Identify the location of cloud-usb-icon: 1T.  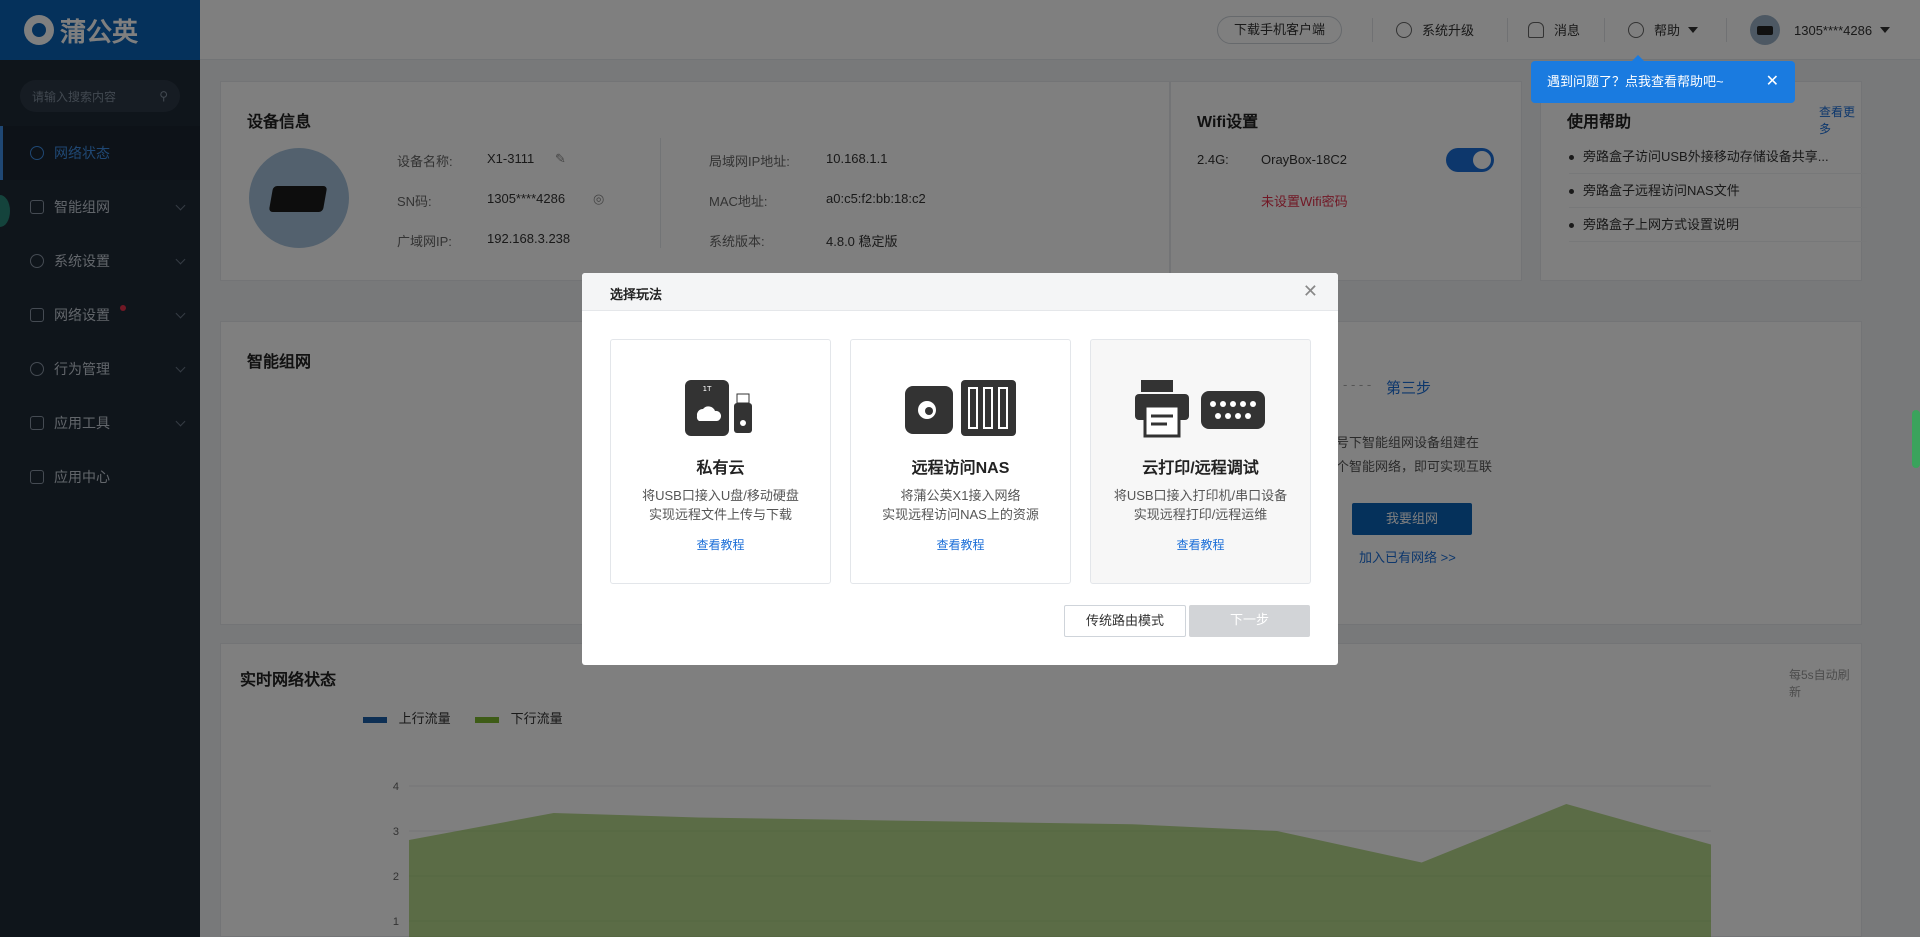
(718, 408).